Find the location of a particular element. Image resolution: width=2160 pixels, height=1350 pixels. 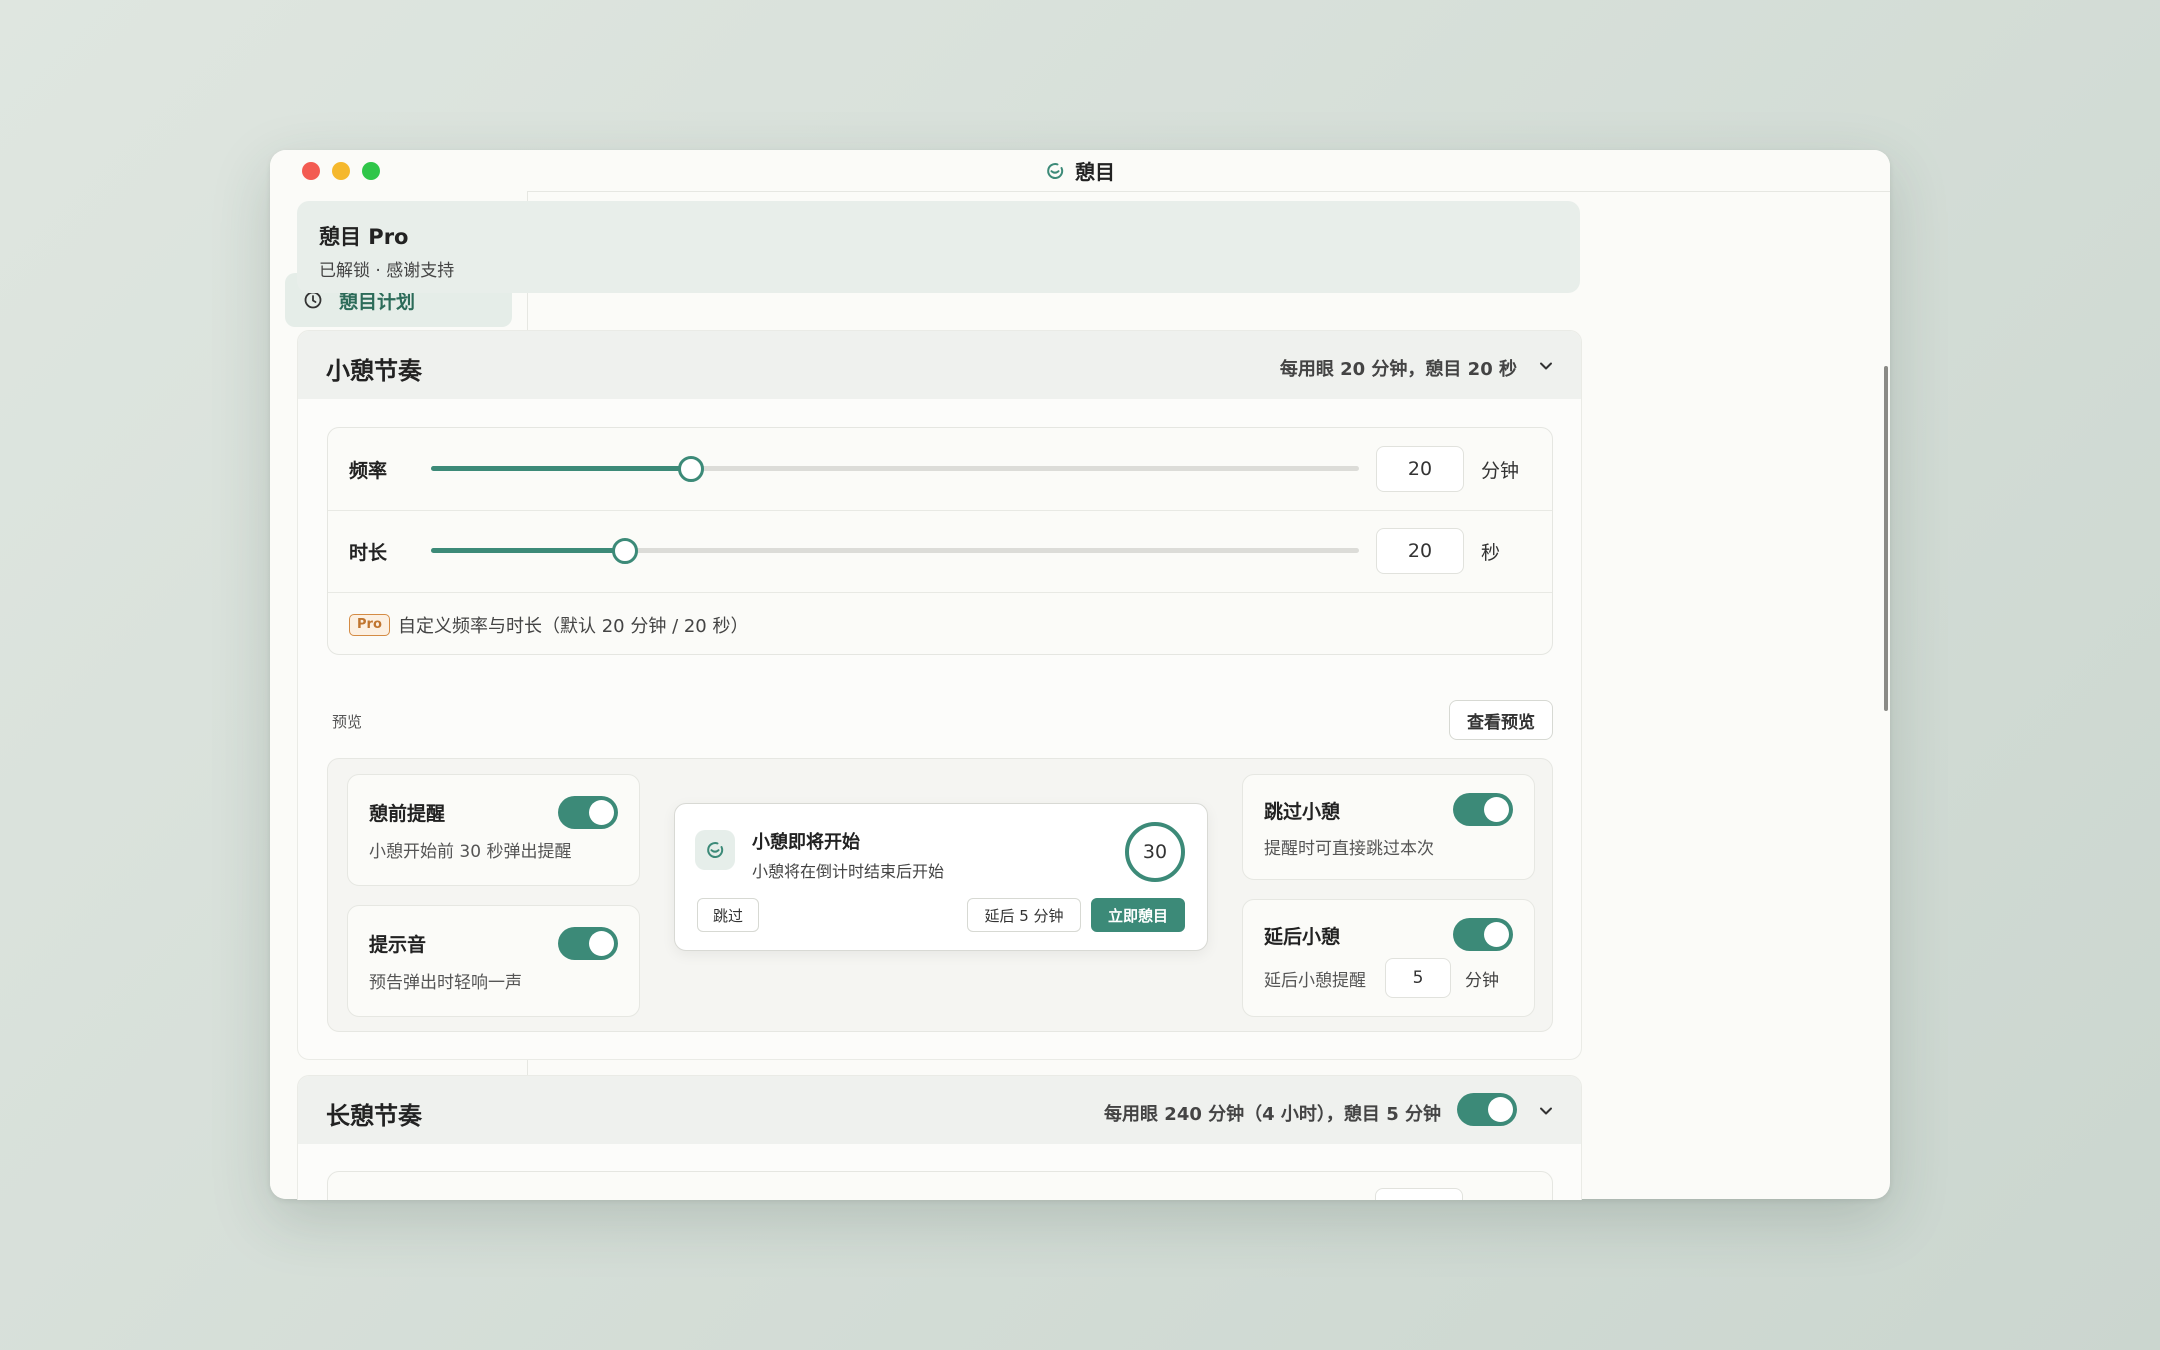

sound-card: 提示音 预告弹出时轻响一声 is located at coordinates (493, 961).